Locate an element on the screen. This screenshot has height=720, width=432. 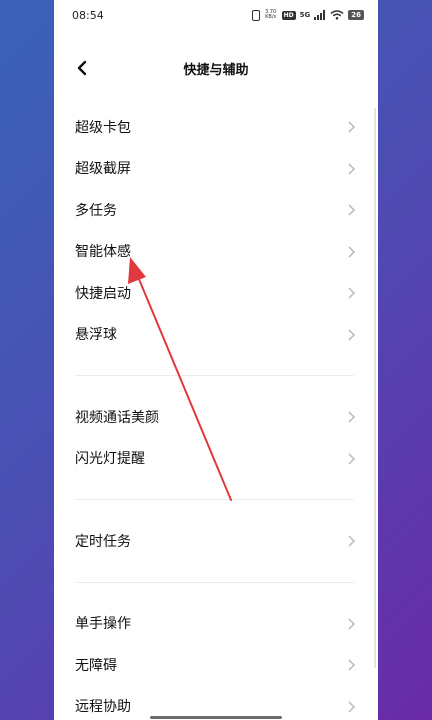
menu-item-scheduled-tasks: 定时任务 is located at coordinates (216, 541).